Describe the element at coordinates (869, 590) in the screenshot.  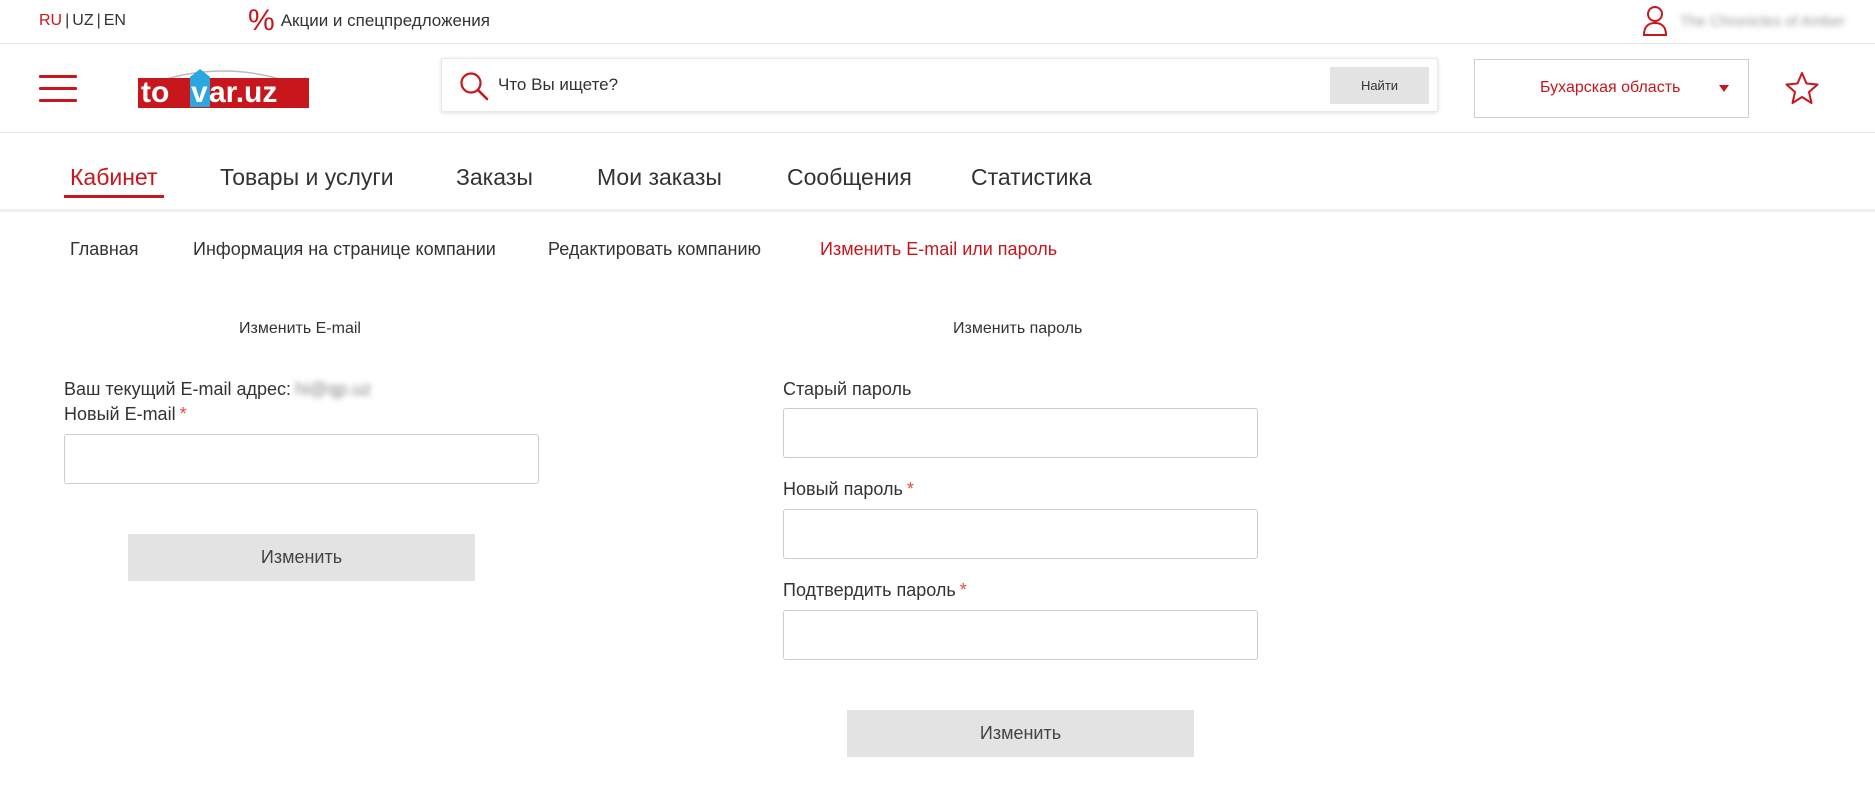
I see `confirm-password-label-text: Подтвердить пароль` at that location.